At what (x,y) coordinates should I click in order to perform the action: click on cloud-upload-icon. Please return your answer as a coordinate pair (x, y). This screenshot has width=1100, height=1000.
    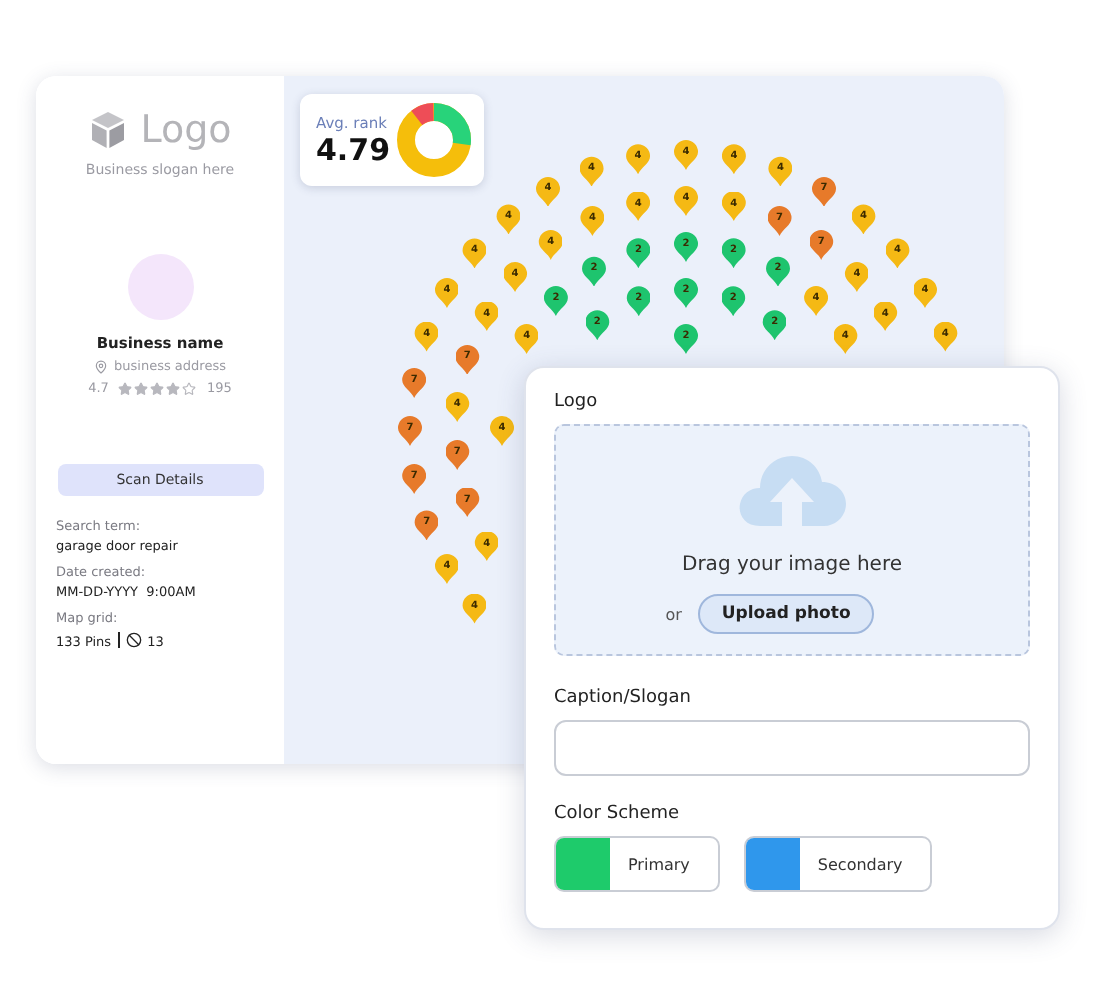
    Looking at the image, I should click on (792, 490).